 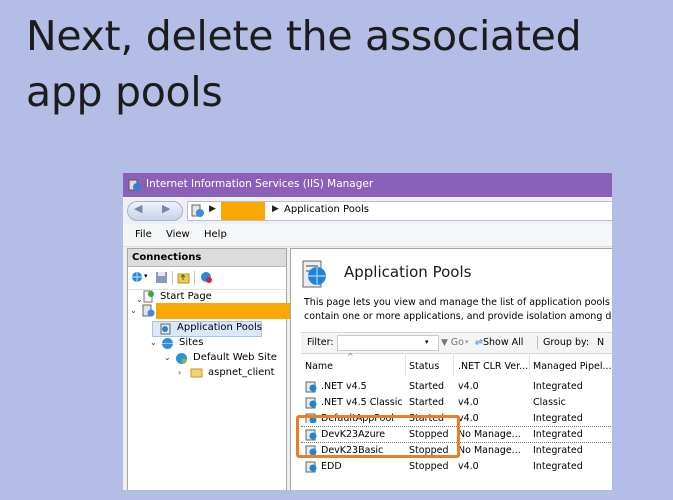 I want to click on tree-item-sites: Sites, so click(x=191, y=342).